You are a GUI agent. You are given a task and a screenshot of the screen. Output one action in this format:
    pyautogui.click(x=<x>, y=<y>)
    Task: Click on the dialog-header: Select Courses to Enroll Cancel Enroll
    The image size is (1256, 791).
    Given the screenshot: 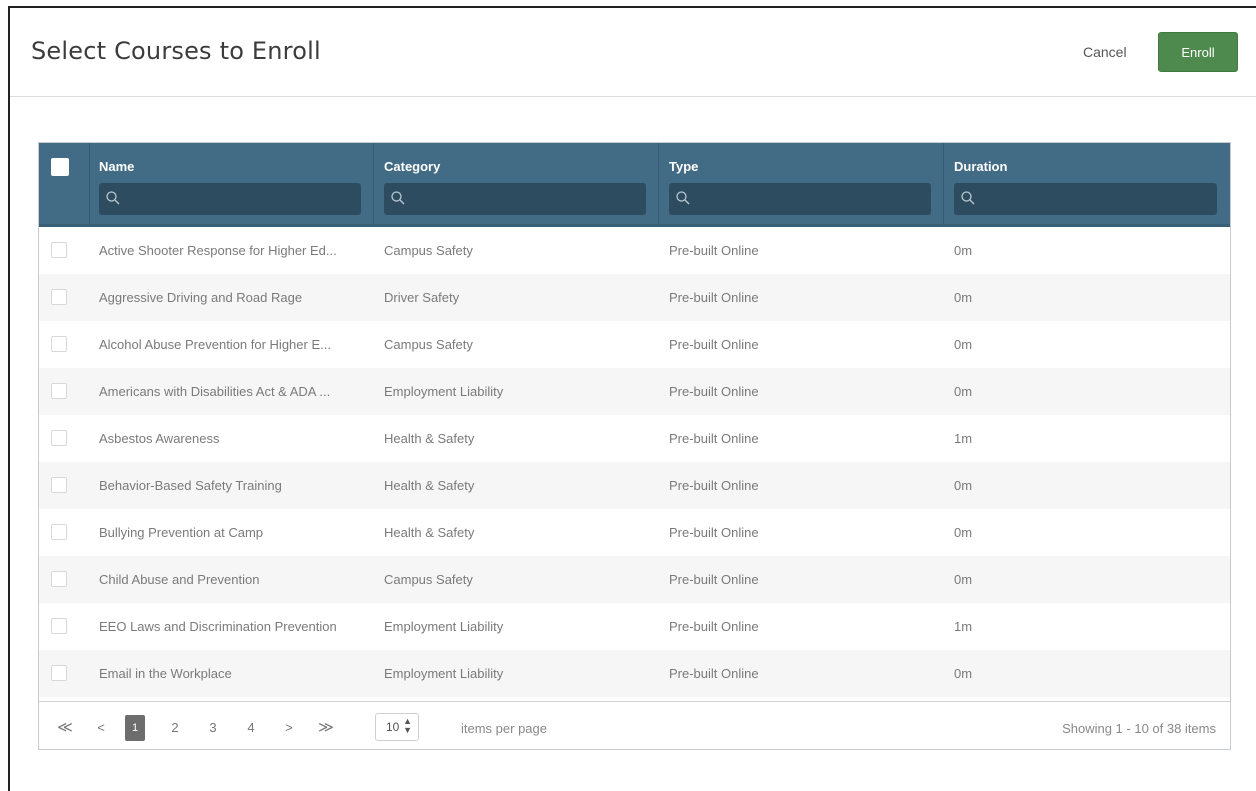 What is the action you would take?
    pyautogui.click(x=633, y=52)
    